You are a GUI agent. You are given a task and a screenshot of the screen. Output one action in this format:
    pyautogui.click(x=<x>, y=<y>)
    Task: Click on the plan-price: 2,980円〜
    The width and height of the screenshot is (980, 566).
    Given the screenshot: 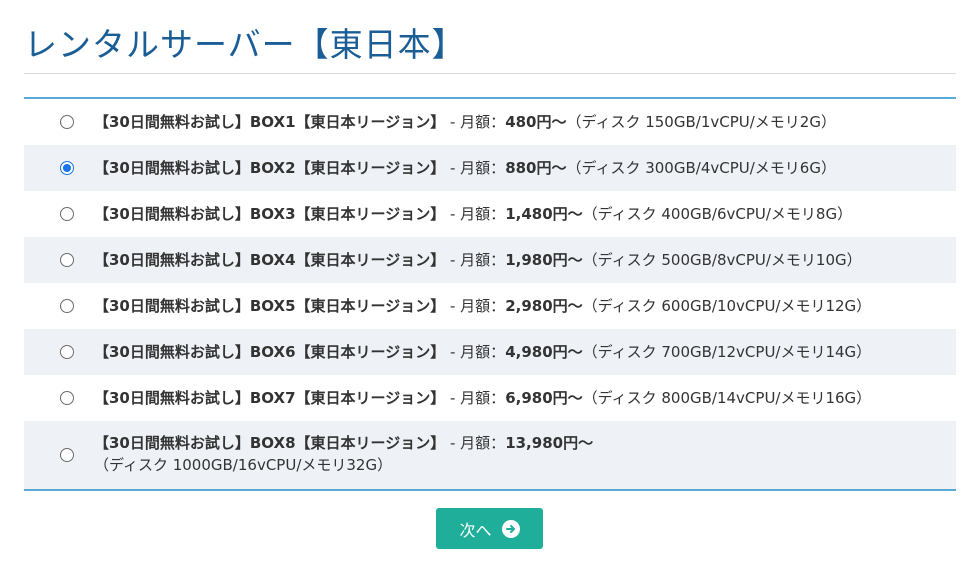 What is the action you would take?
    pyautogui.click(x=544, y=306)
    